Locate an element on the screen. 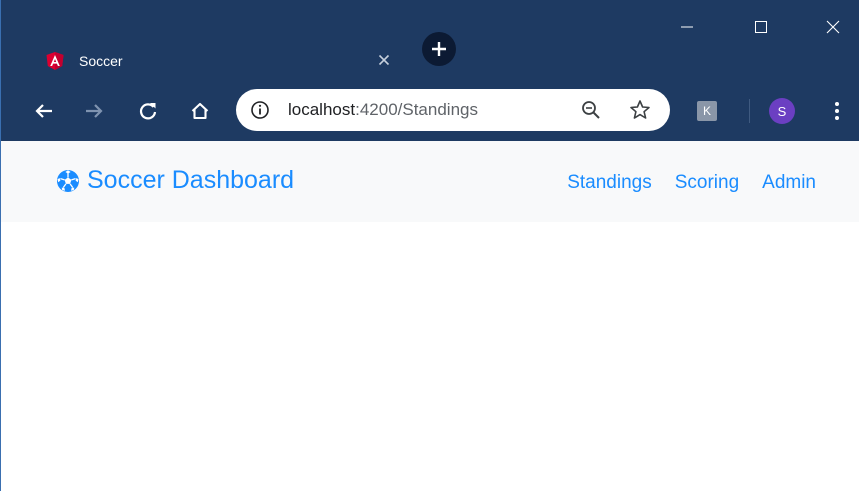 Image resolution: width=859 pixels, height=491 pixels. zoom-icon is located at coordinates (591, 110).